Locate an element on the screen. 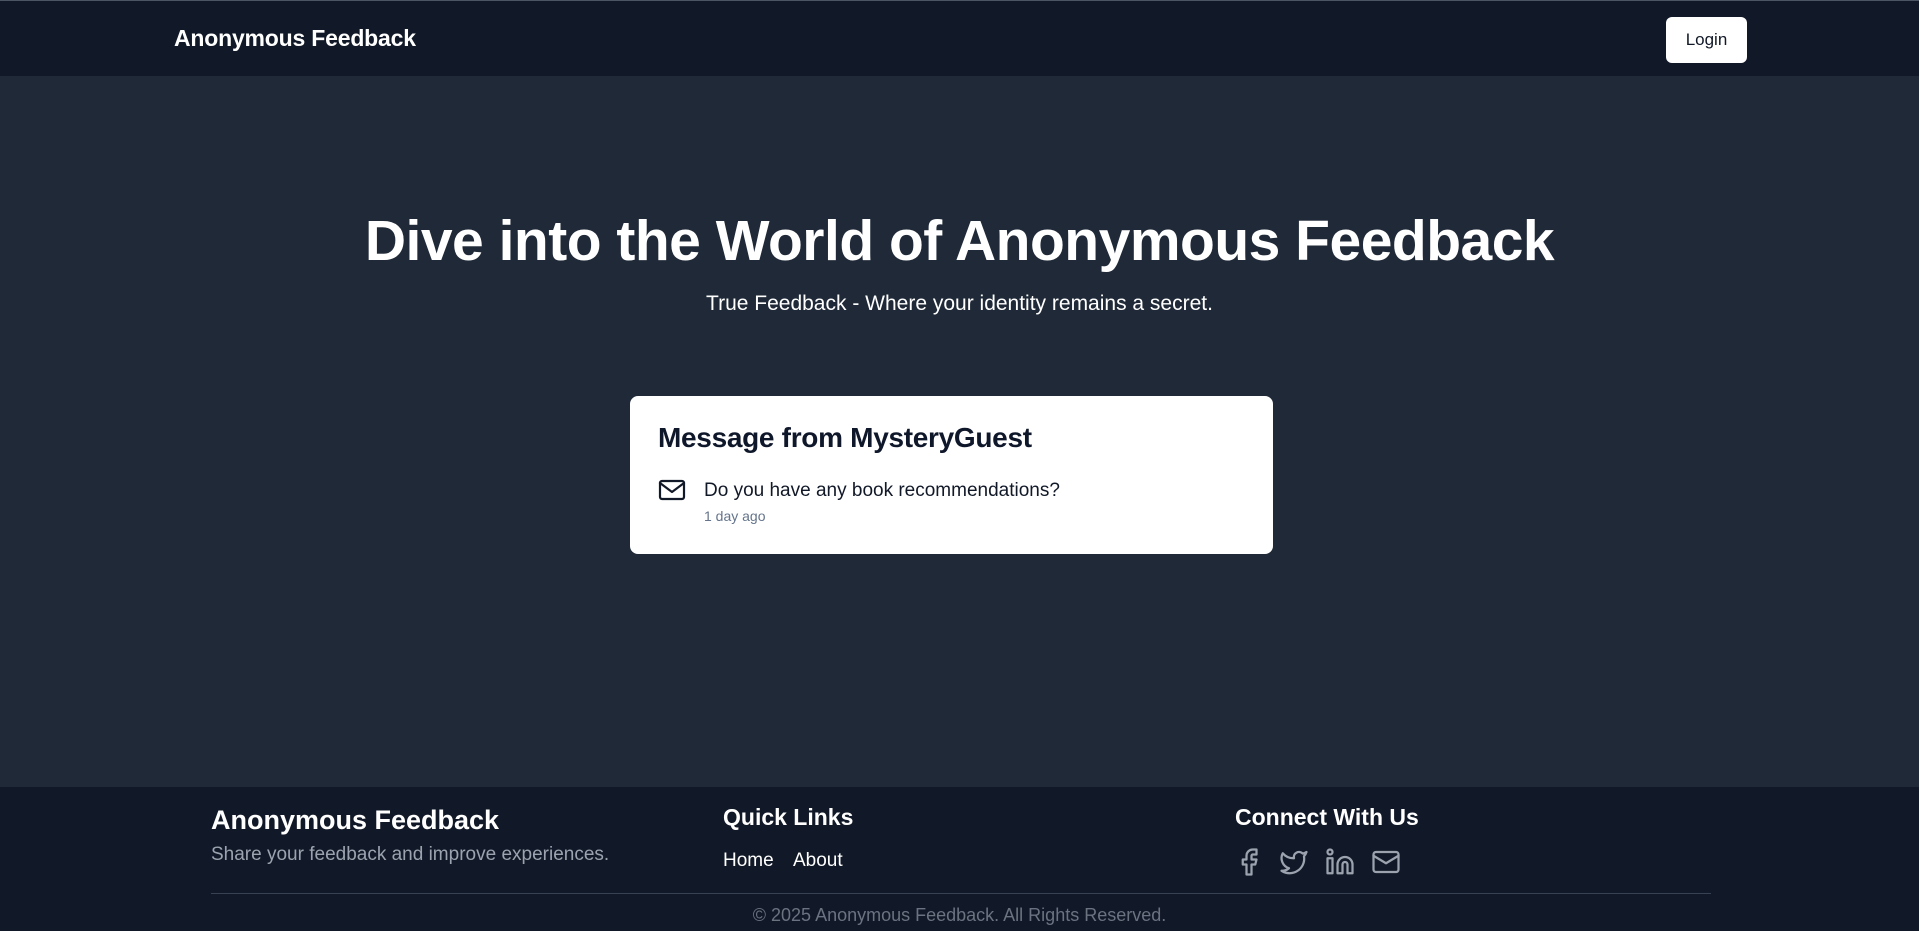 The height and width of the screenshot is (931, 1919). footer-link-home: Home is located at coordinates (748, 861).